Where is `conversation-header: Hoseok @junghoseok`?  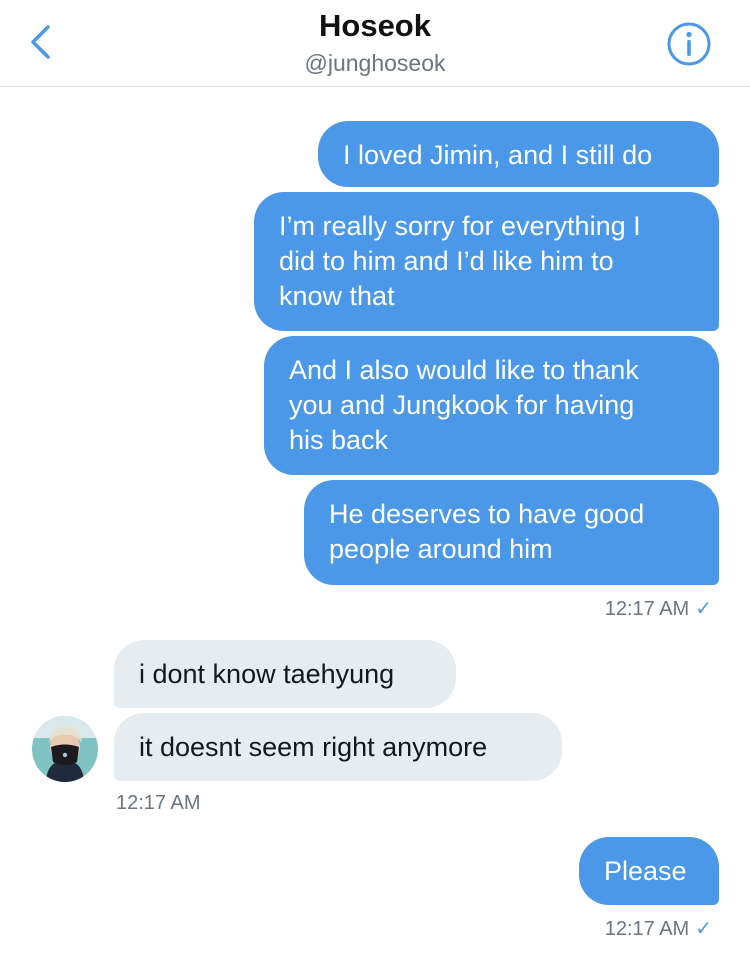
conversation-header: Hoseok @junghoseok is located at coordinates (375, 43).